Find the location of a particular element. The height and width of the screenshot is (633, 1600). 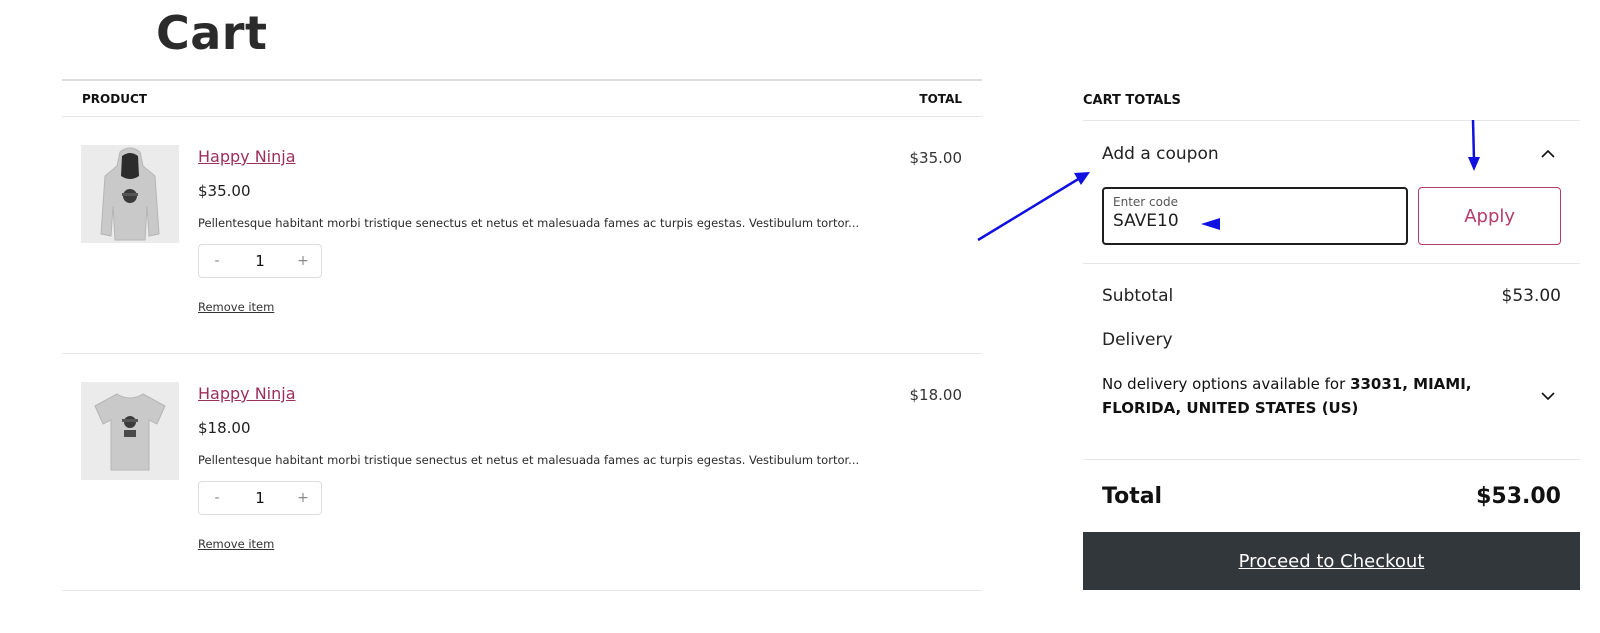

coupon-panel: Add a coupon Enter code Apply is located at coordinates (1331, 192).